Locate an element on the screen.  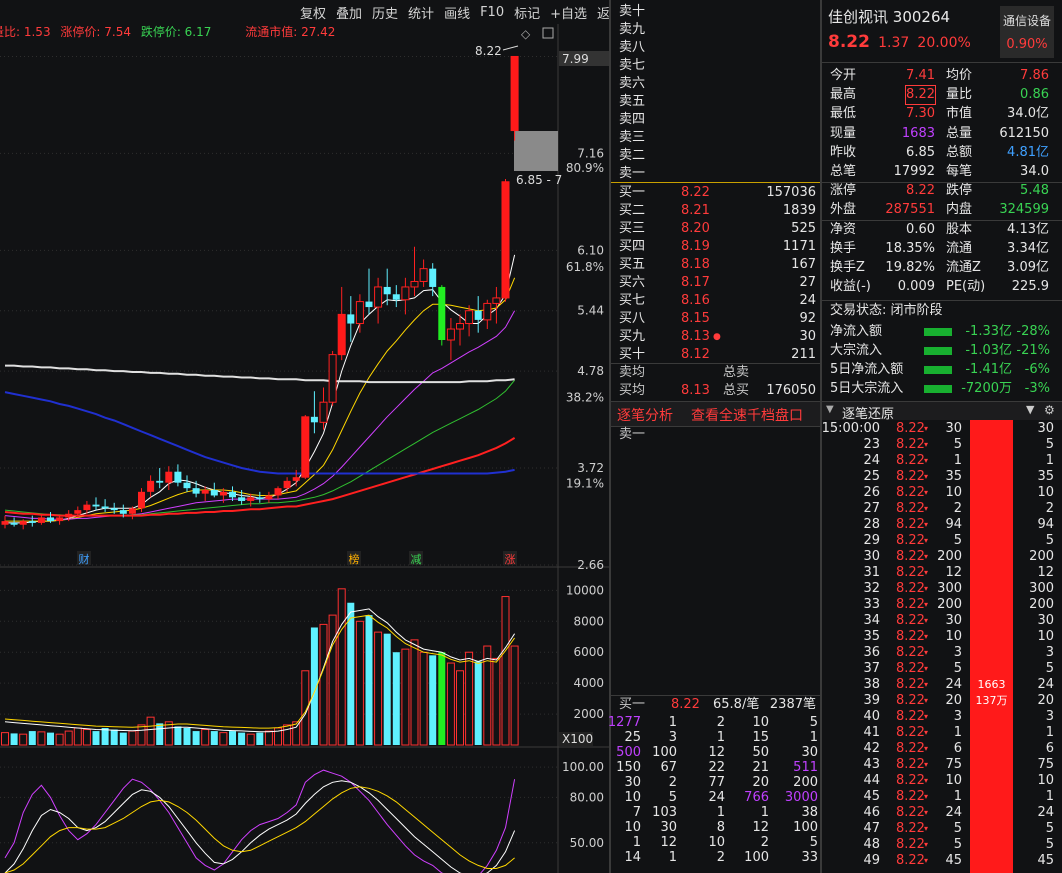
tick-count: 94 is located at coordinates (1045, 524).